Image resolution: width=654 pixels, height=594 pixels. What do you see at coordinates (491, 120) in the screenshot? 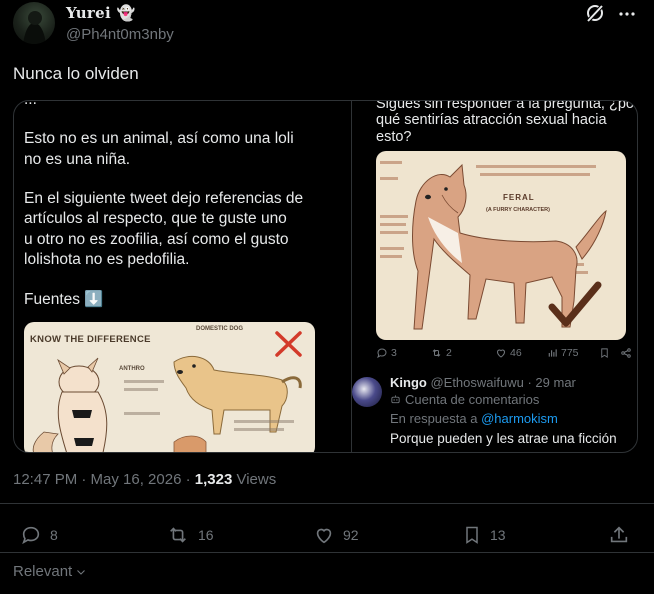
I see `right-question-line2: qué sentirías atracción sexual hacia` at bounding box center [491, 120].